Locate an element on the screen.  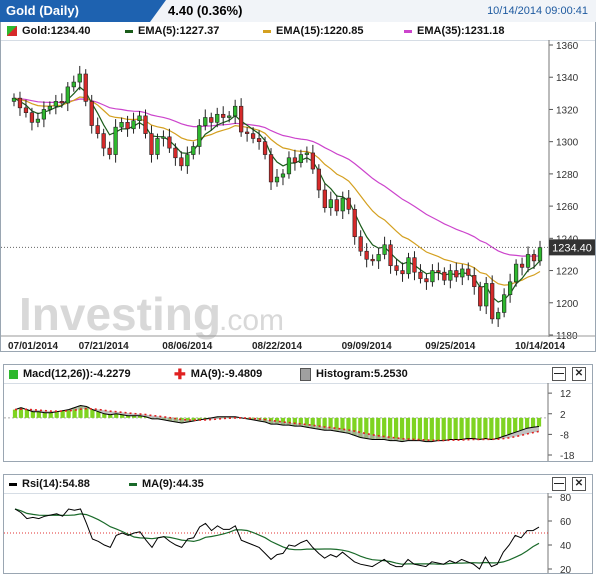
legend-ema5-text: EMA(5):1227.37 is located at coordinates (179, 31).